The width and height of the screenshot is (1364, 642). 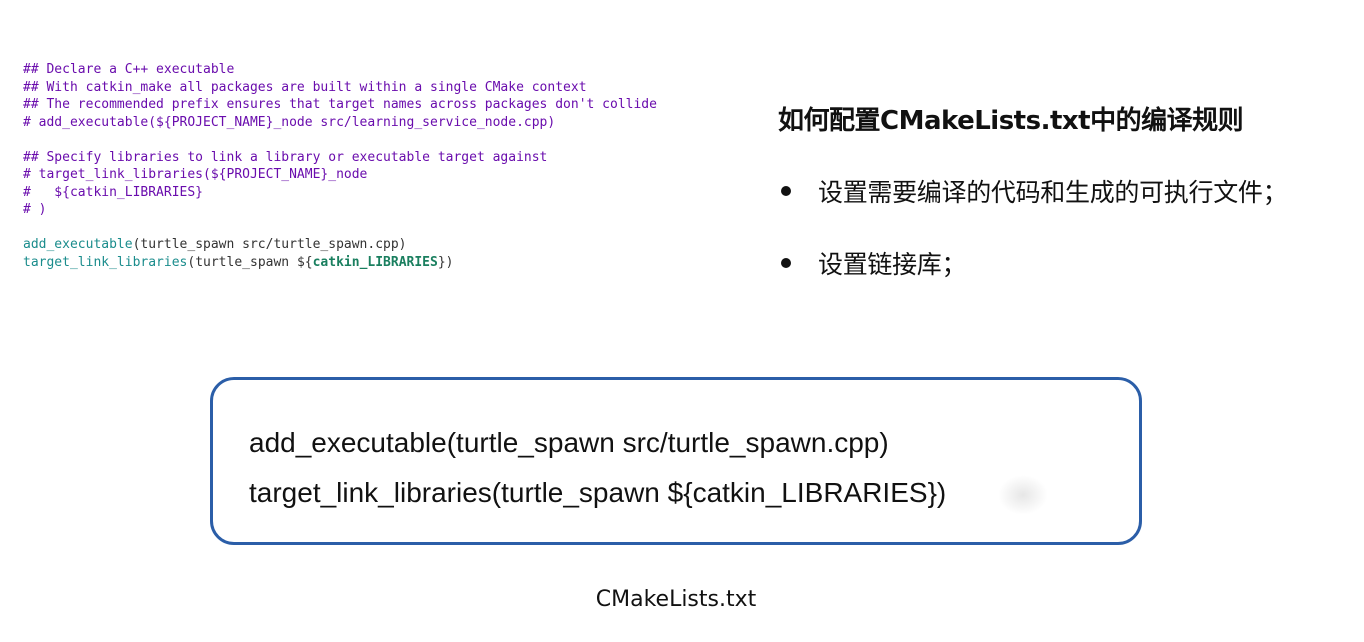 I want to click on code-function-name: target_link_libraries, so click(x=105, y=262).